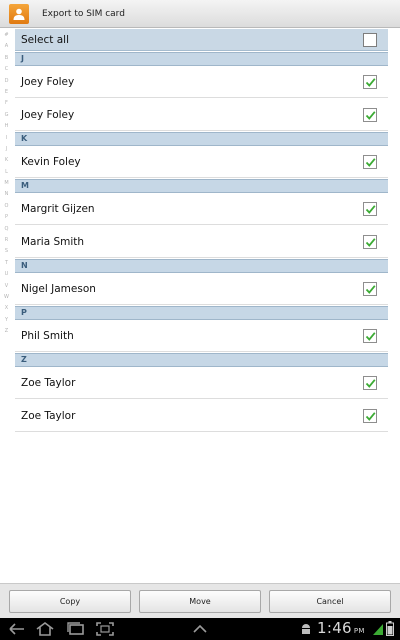 The width and height of the screenshot is (400, 640). What do you see at coordinates (6, 58) in the screenshot?
I see `index-letter: B` at bounding box center [6, 58].